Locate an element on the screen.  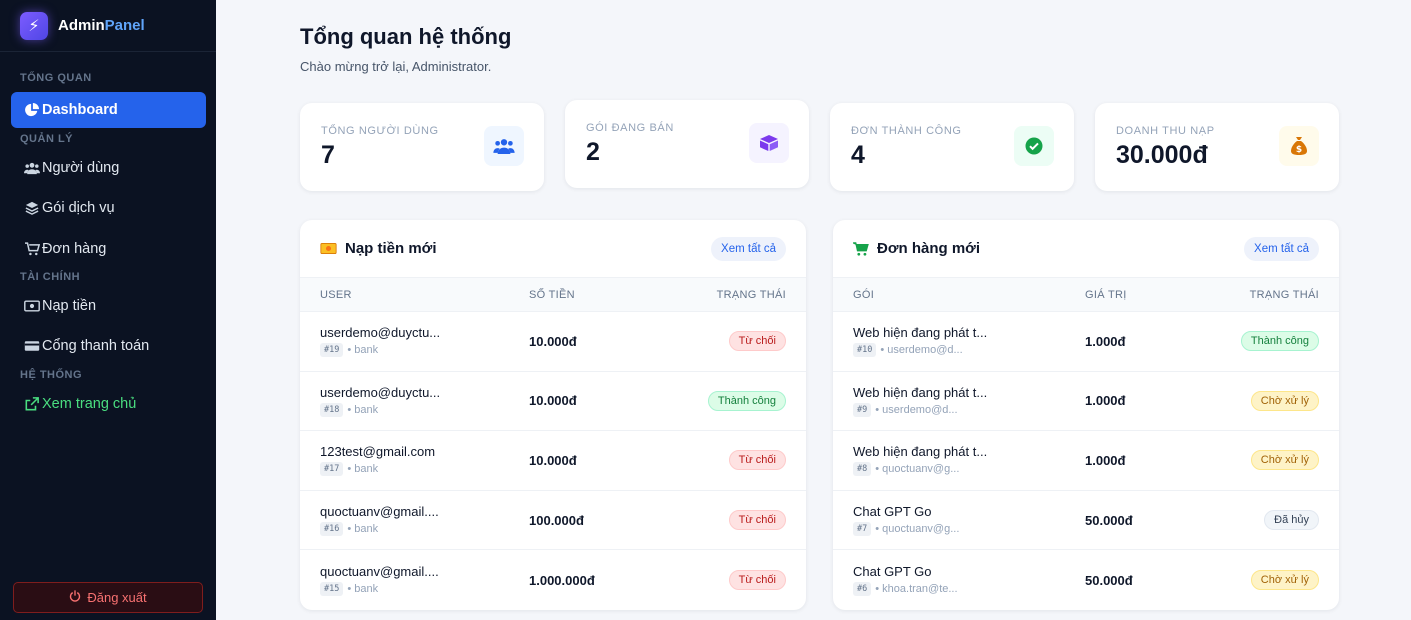
stat-value: 30.000đ is located at coordinates (1162, 155).